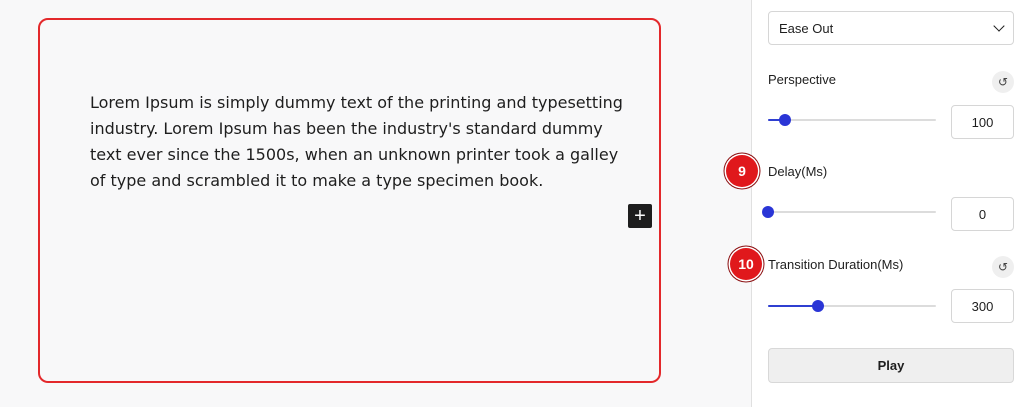 The image size is (1024, 407). Describe the element at coordinates (793, 306) in the screenshot. I see `slider-fill` at that location.